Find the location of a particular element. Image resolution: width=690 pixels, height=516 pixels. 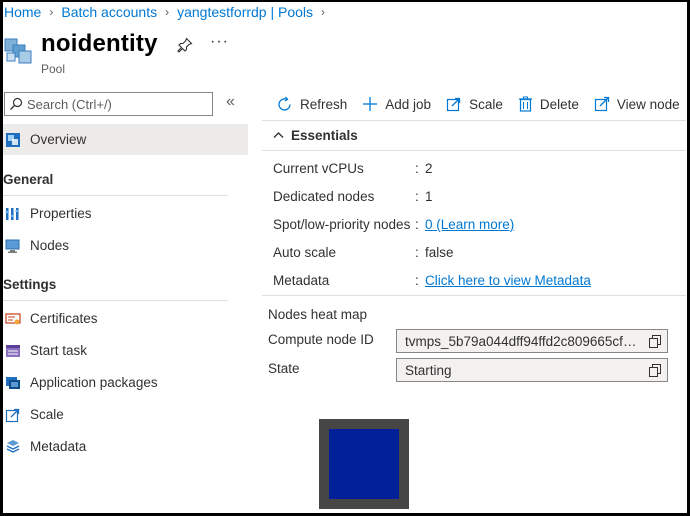

sidebar-item-label: Metadata is located at coordinates (58, 446).